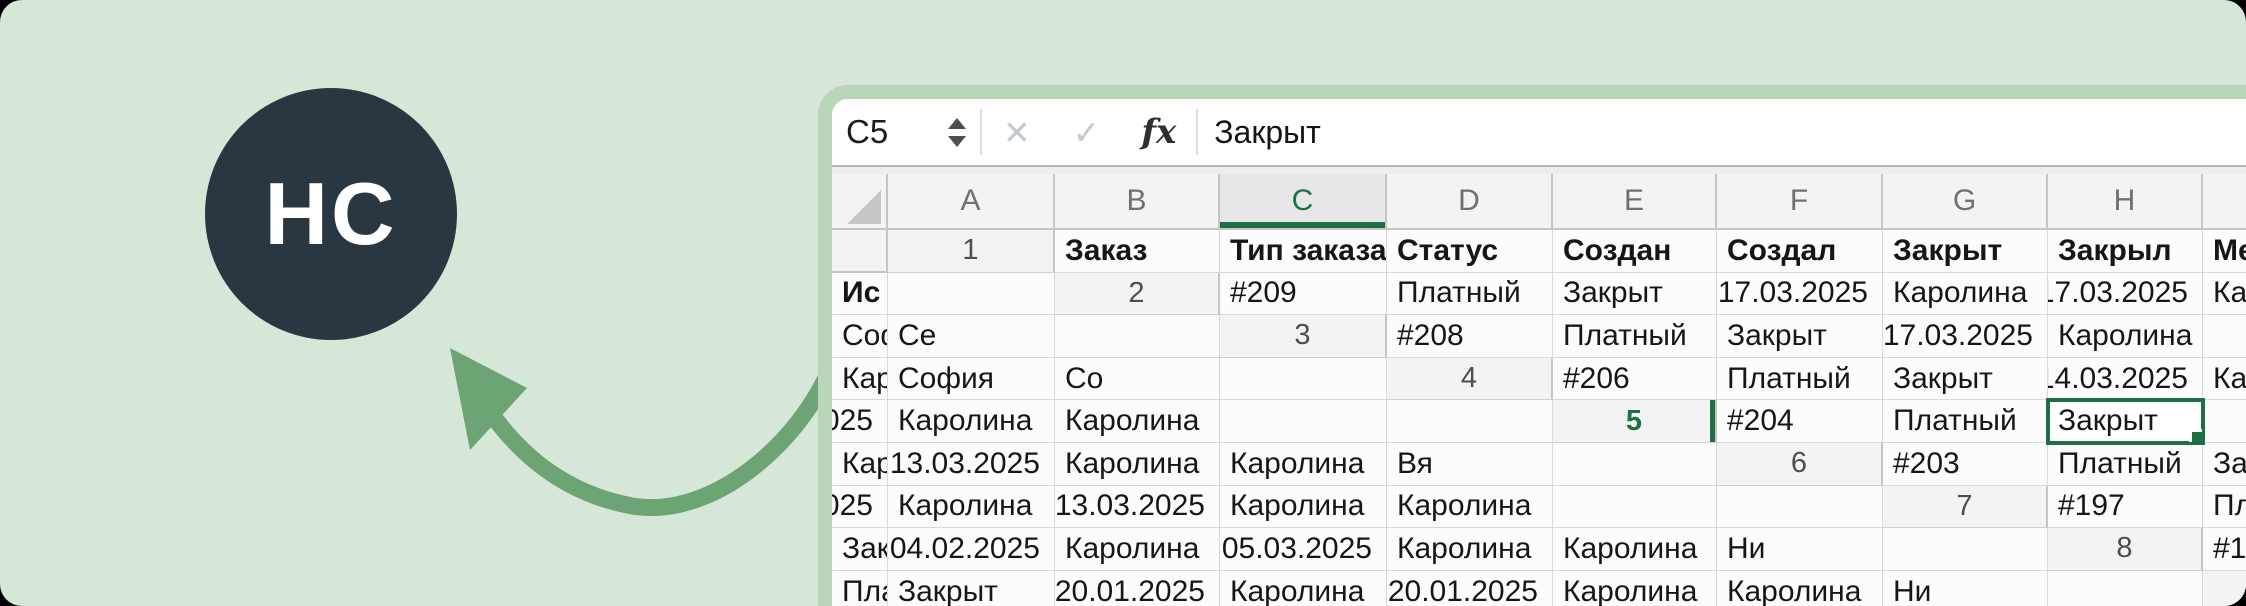 Image resolution: width=2246 pixels, height=606 pixels. What do you see at coordinates (971, 251) in the screenshot?
I see `row-header-1: 1` at bounding box center [971, 251].